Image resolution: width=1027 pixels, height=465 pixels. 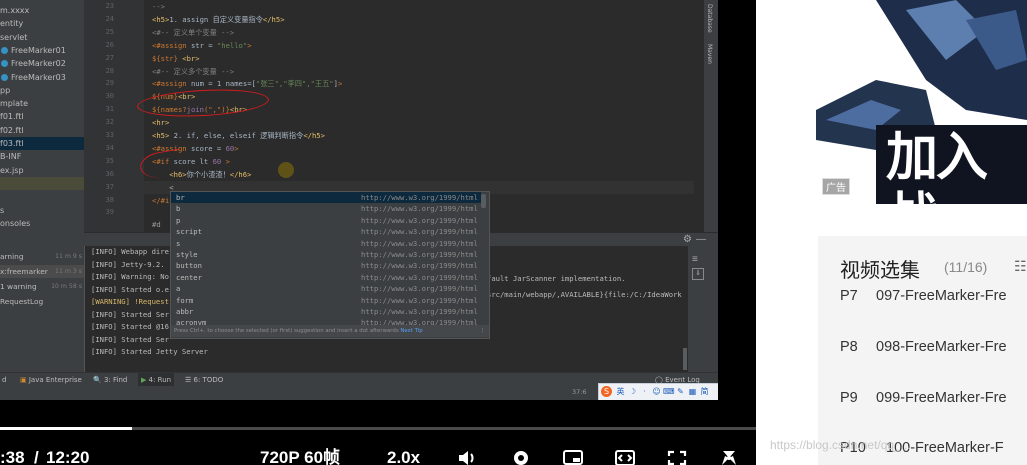 I want to click on code-token: "张三","李四","王五", so click(x=294, y=84).